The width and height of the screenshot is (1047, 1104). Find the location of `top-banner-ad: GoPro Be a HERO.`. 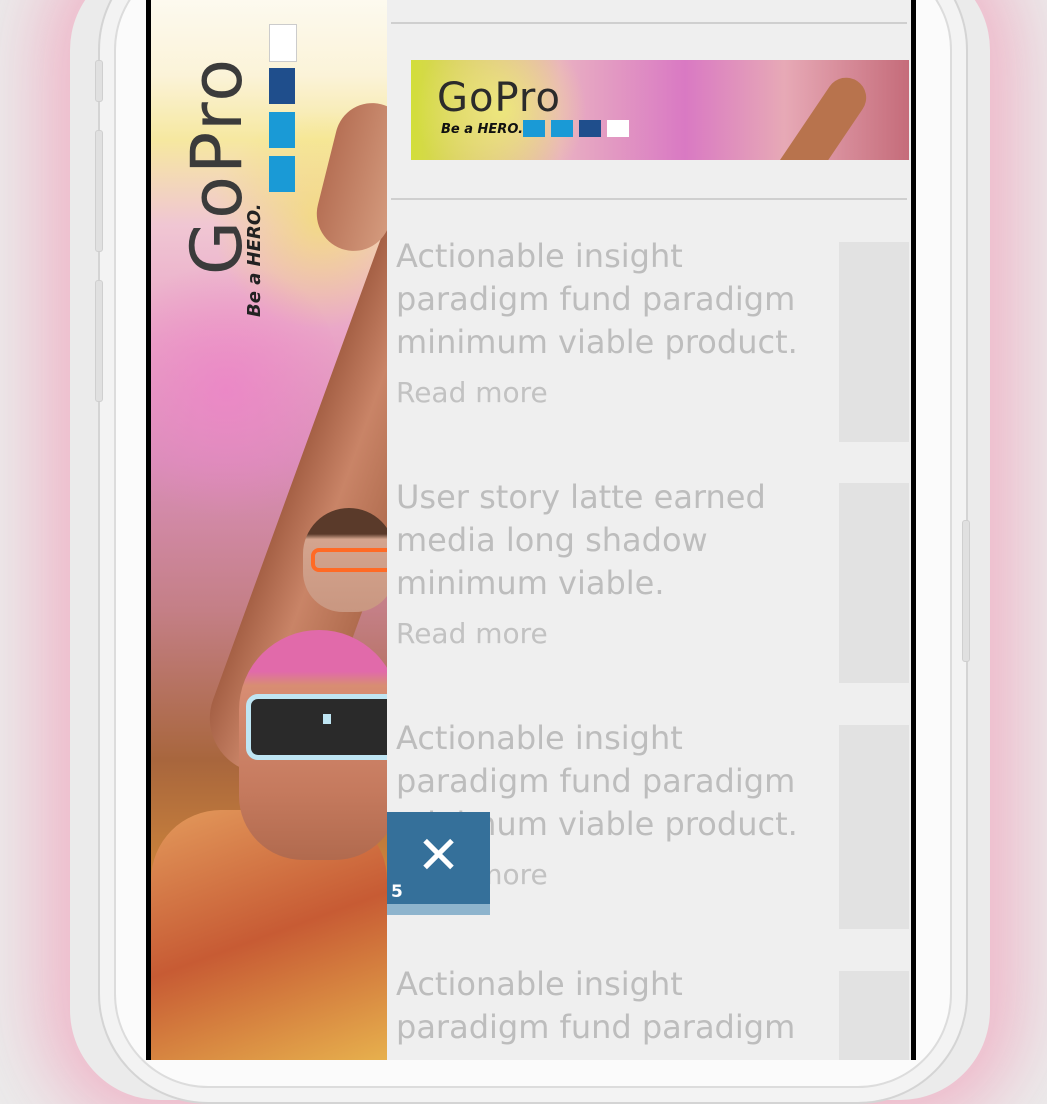

top-banner-ad: GoPro Be a HERO. is located at coordinates (660, 110).